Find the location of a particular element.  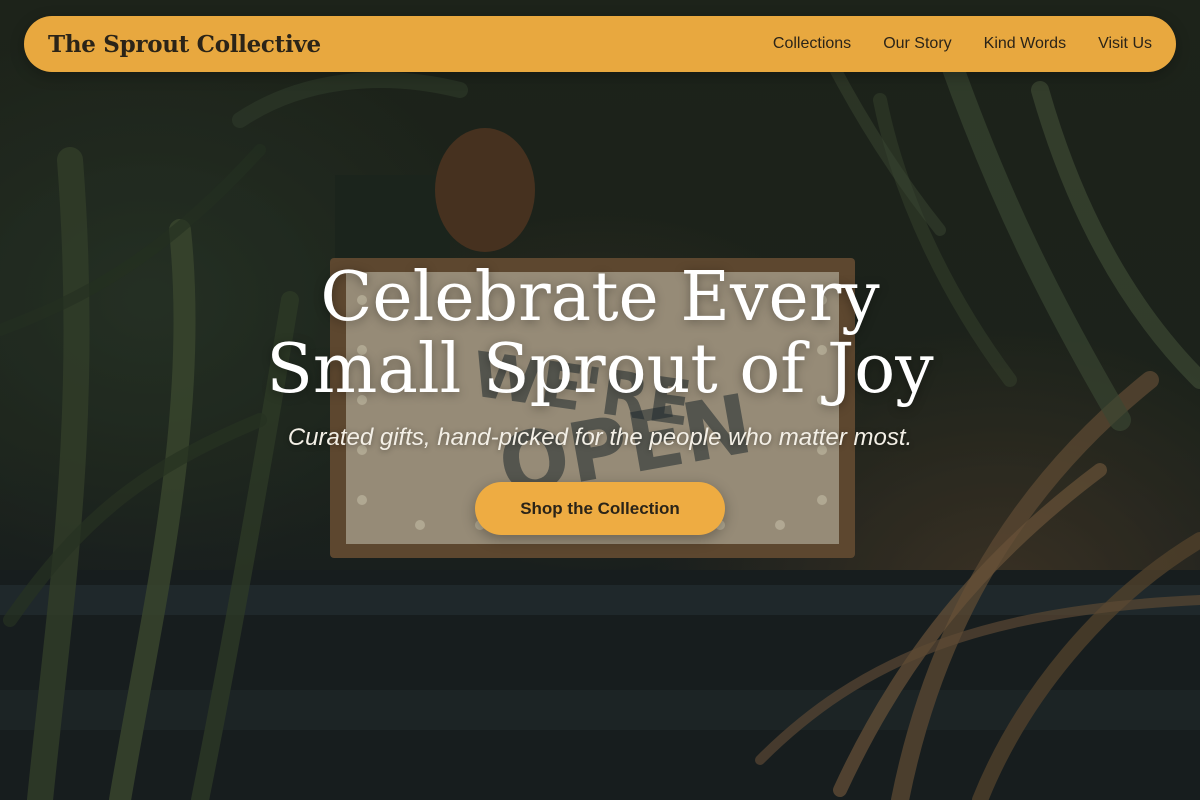

nav-link-visit-us: Visit Us is located at coordinates (1125, 44).